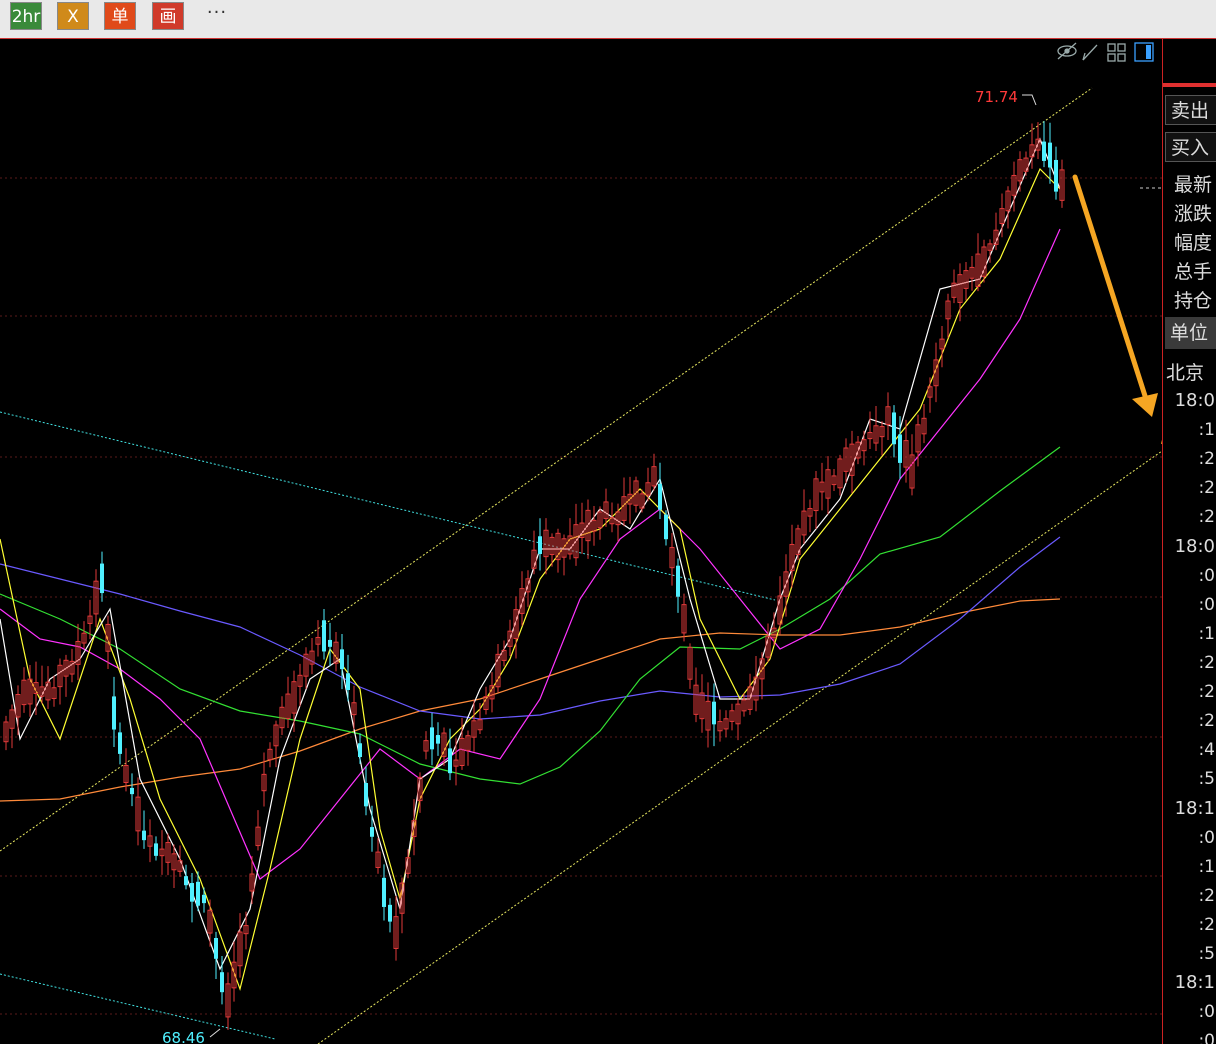  What do you see at coordinates (1090, 52) in the screenshot?
I see `pencil-icon` at bounding box center [1090, 52].